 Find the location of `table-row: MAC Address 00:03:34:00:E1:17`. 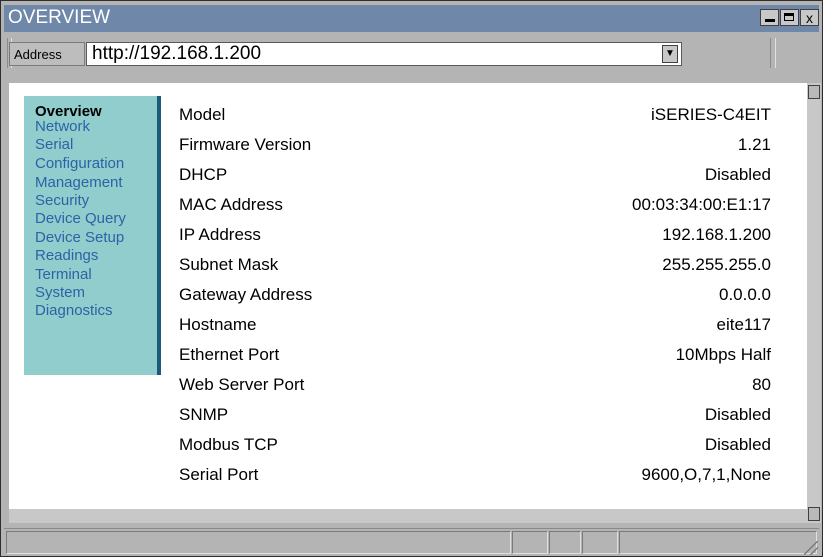

table-row: MAC Address 00:03:34:00:E1:17 is located at coordinates (408, 207).